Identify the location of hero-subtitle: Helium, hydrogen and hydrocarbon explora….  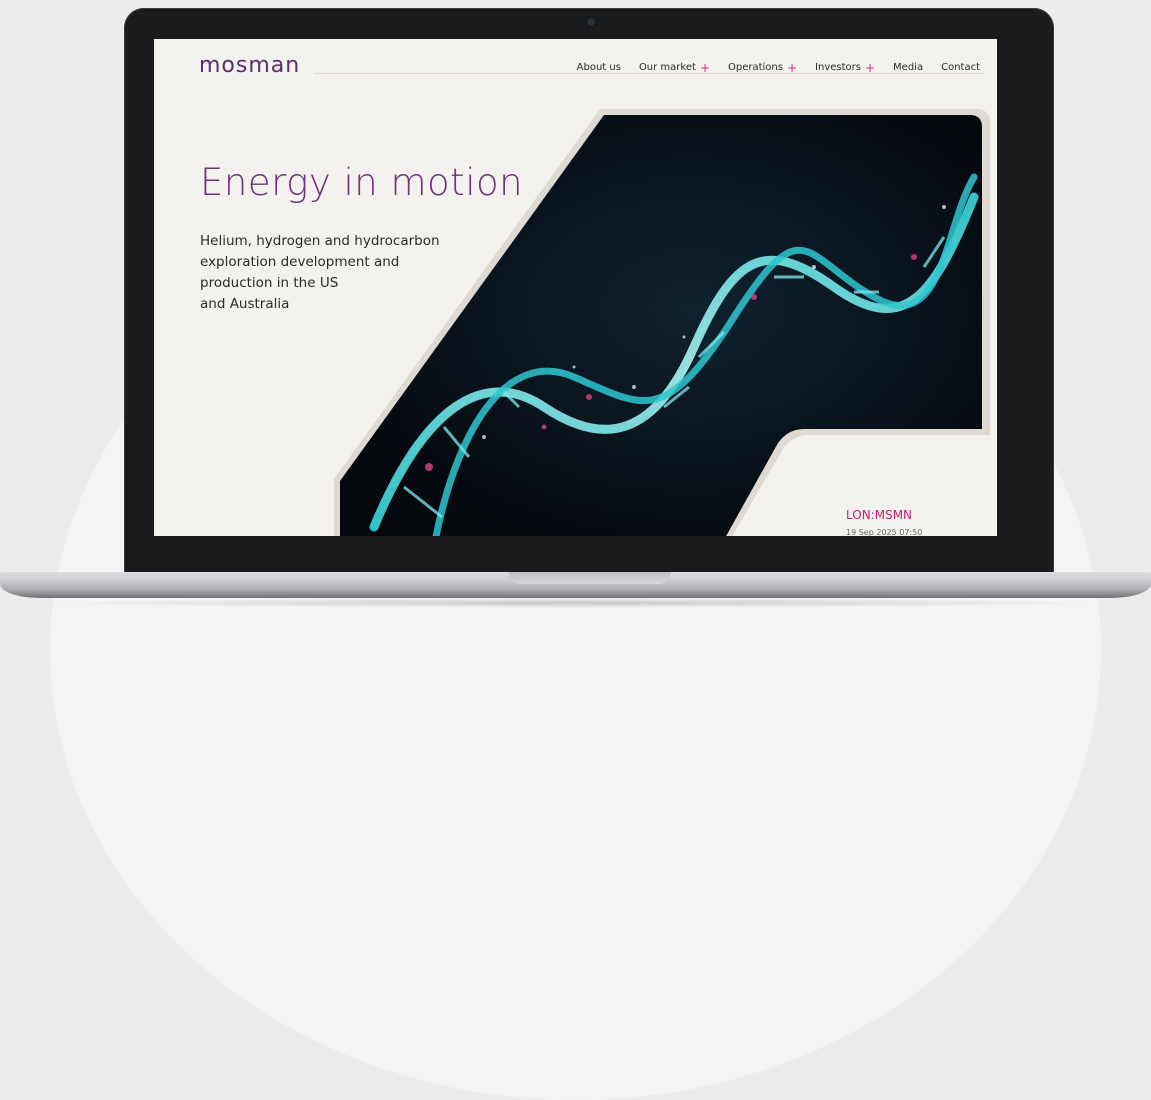
(330, 273).